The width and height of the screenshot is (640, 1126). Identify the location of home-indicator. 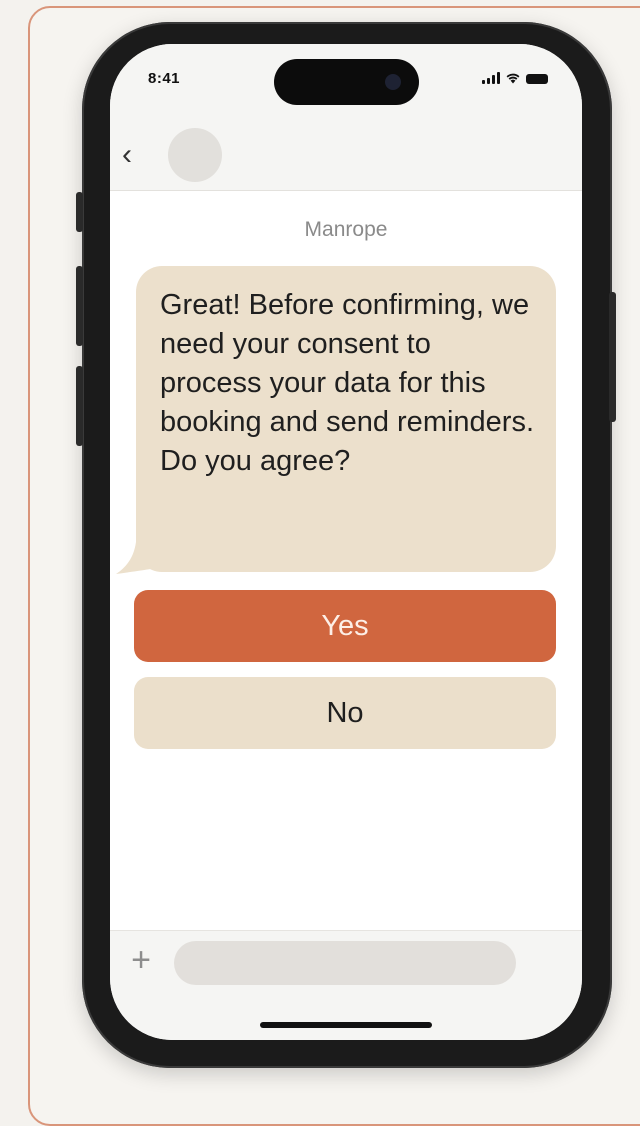
(346, 1025).